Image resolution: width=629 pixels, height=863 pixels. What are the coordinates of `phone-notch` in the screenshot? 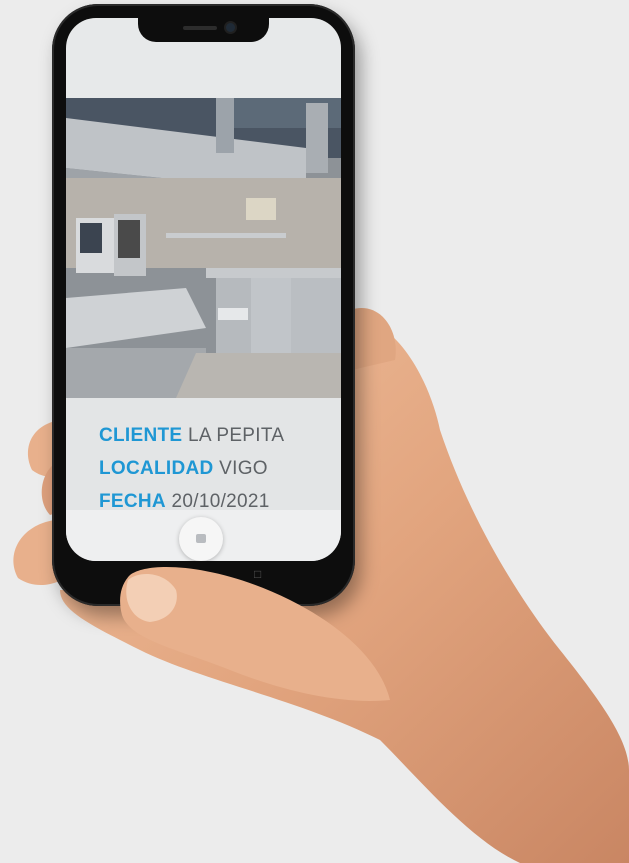 It's located at (203, 30).